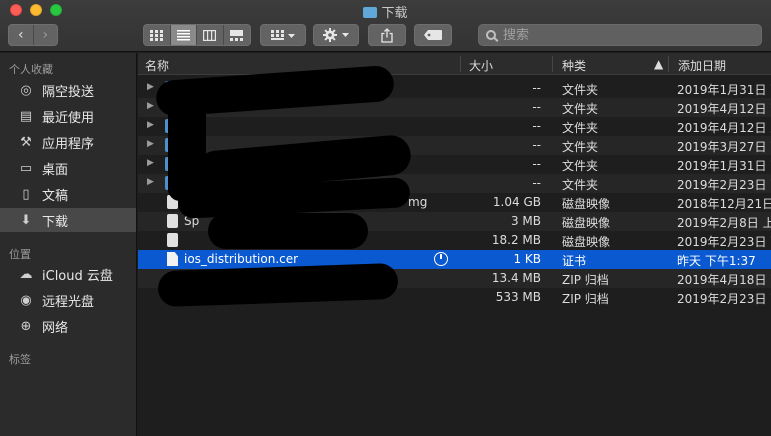  I want to click on sidebar-item-desktop: ▭ 桌面, so click(68, 168).